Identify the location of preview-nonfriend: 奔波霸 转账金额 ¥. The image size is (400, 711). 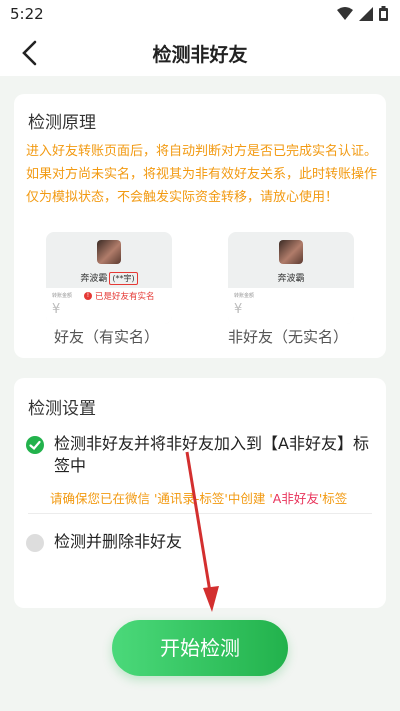
(291, 278).